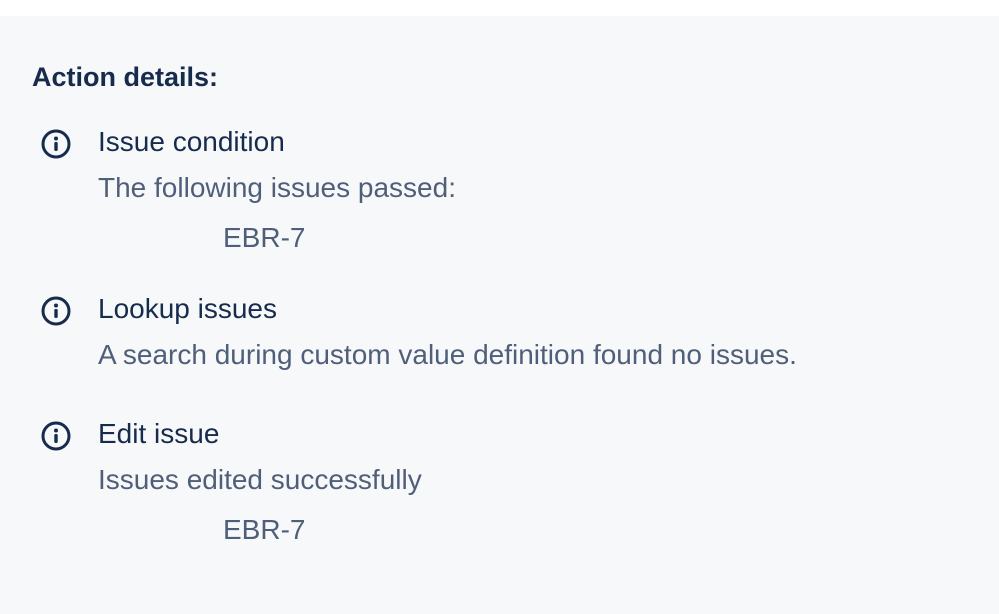  I want to click on action-description: The following issues passed:, so click(277, 187).